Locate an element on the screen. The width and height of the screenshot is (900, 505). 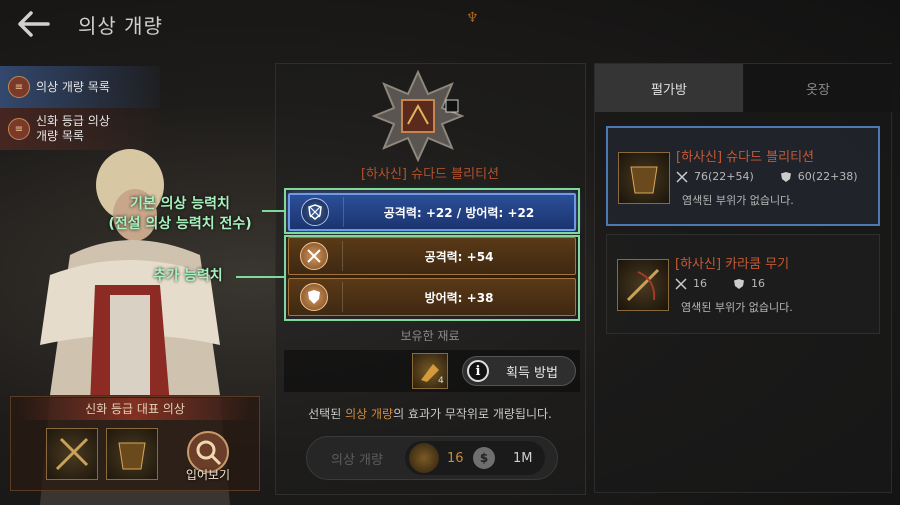
costume-stats: 76(22+54) 60(22+38) is located at coordinates (767, 176).